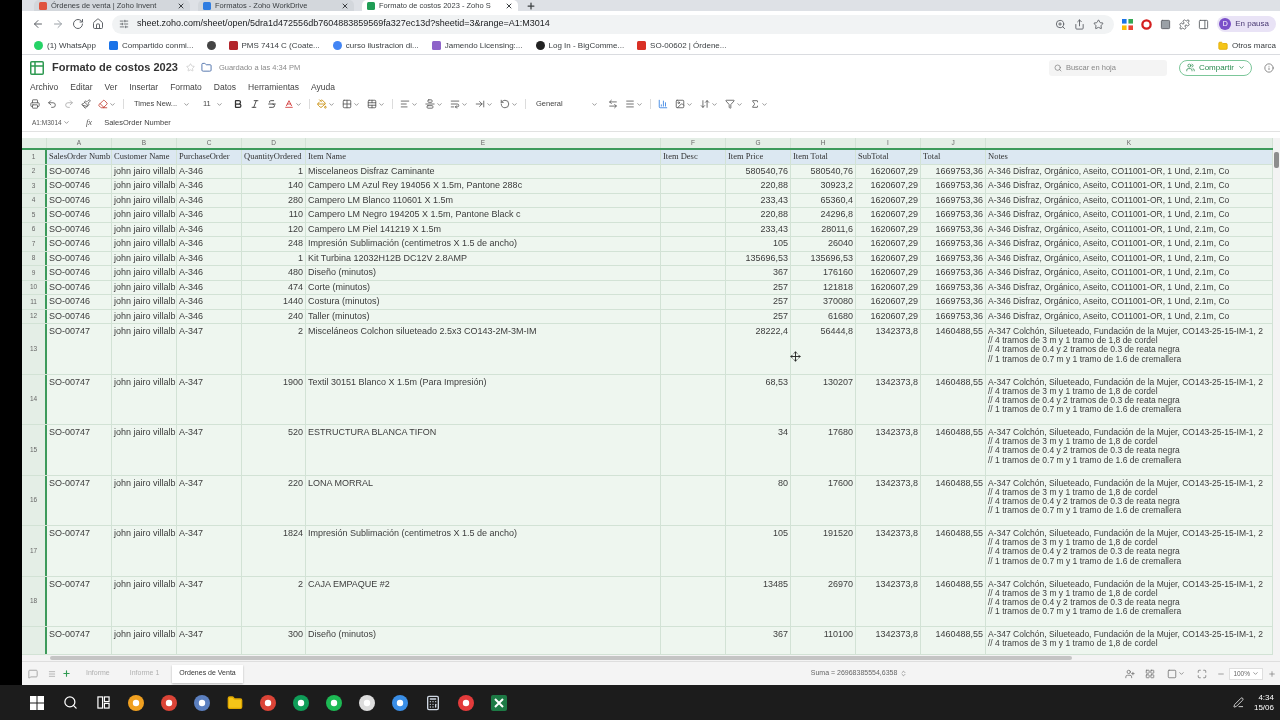 This screenshot has width=1280, height=720. I want to click on undo-icon, so click(52, 104).